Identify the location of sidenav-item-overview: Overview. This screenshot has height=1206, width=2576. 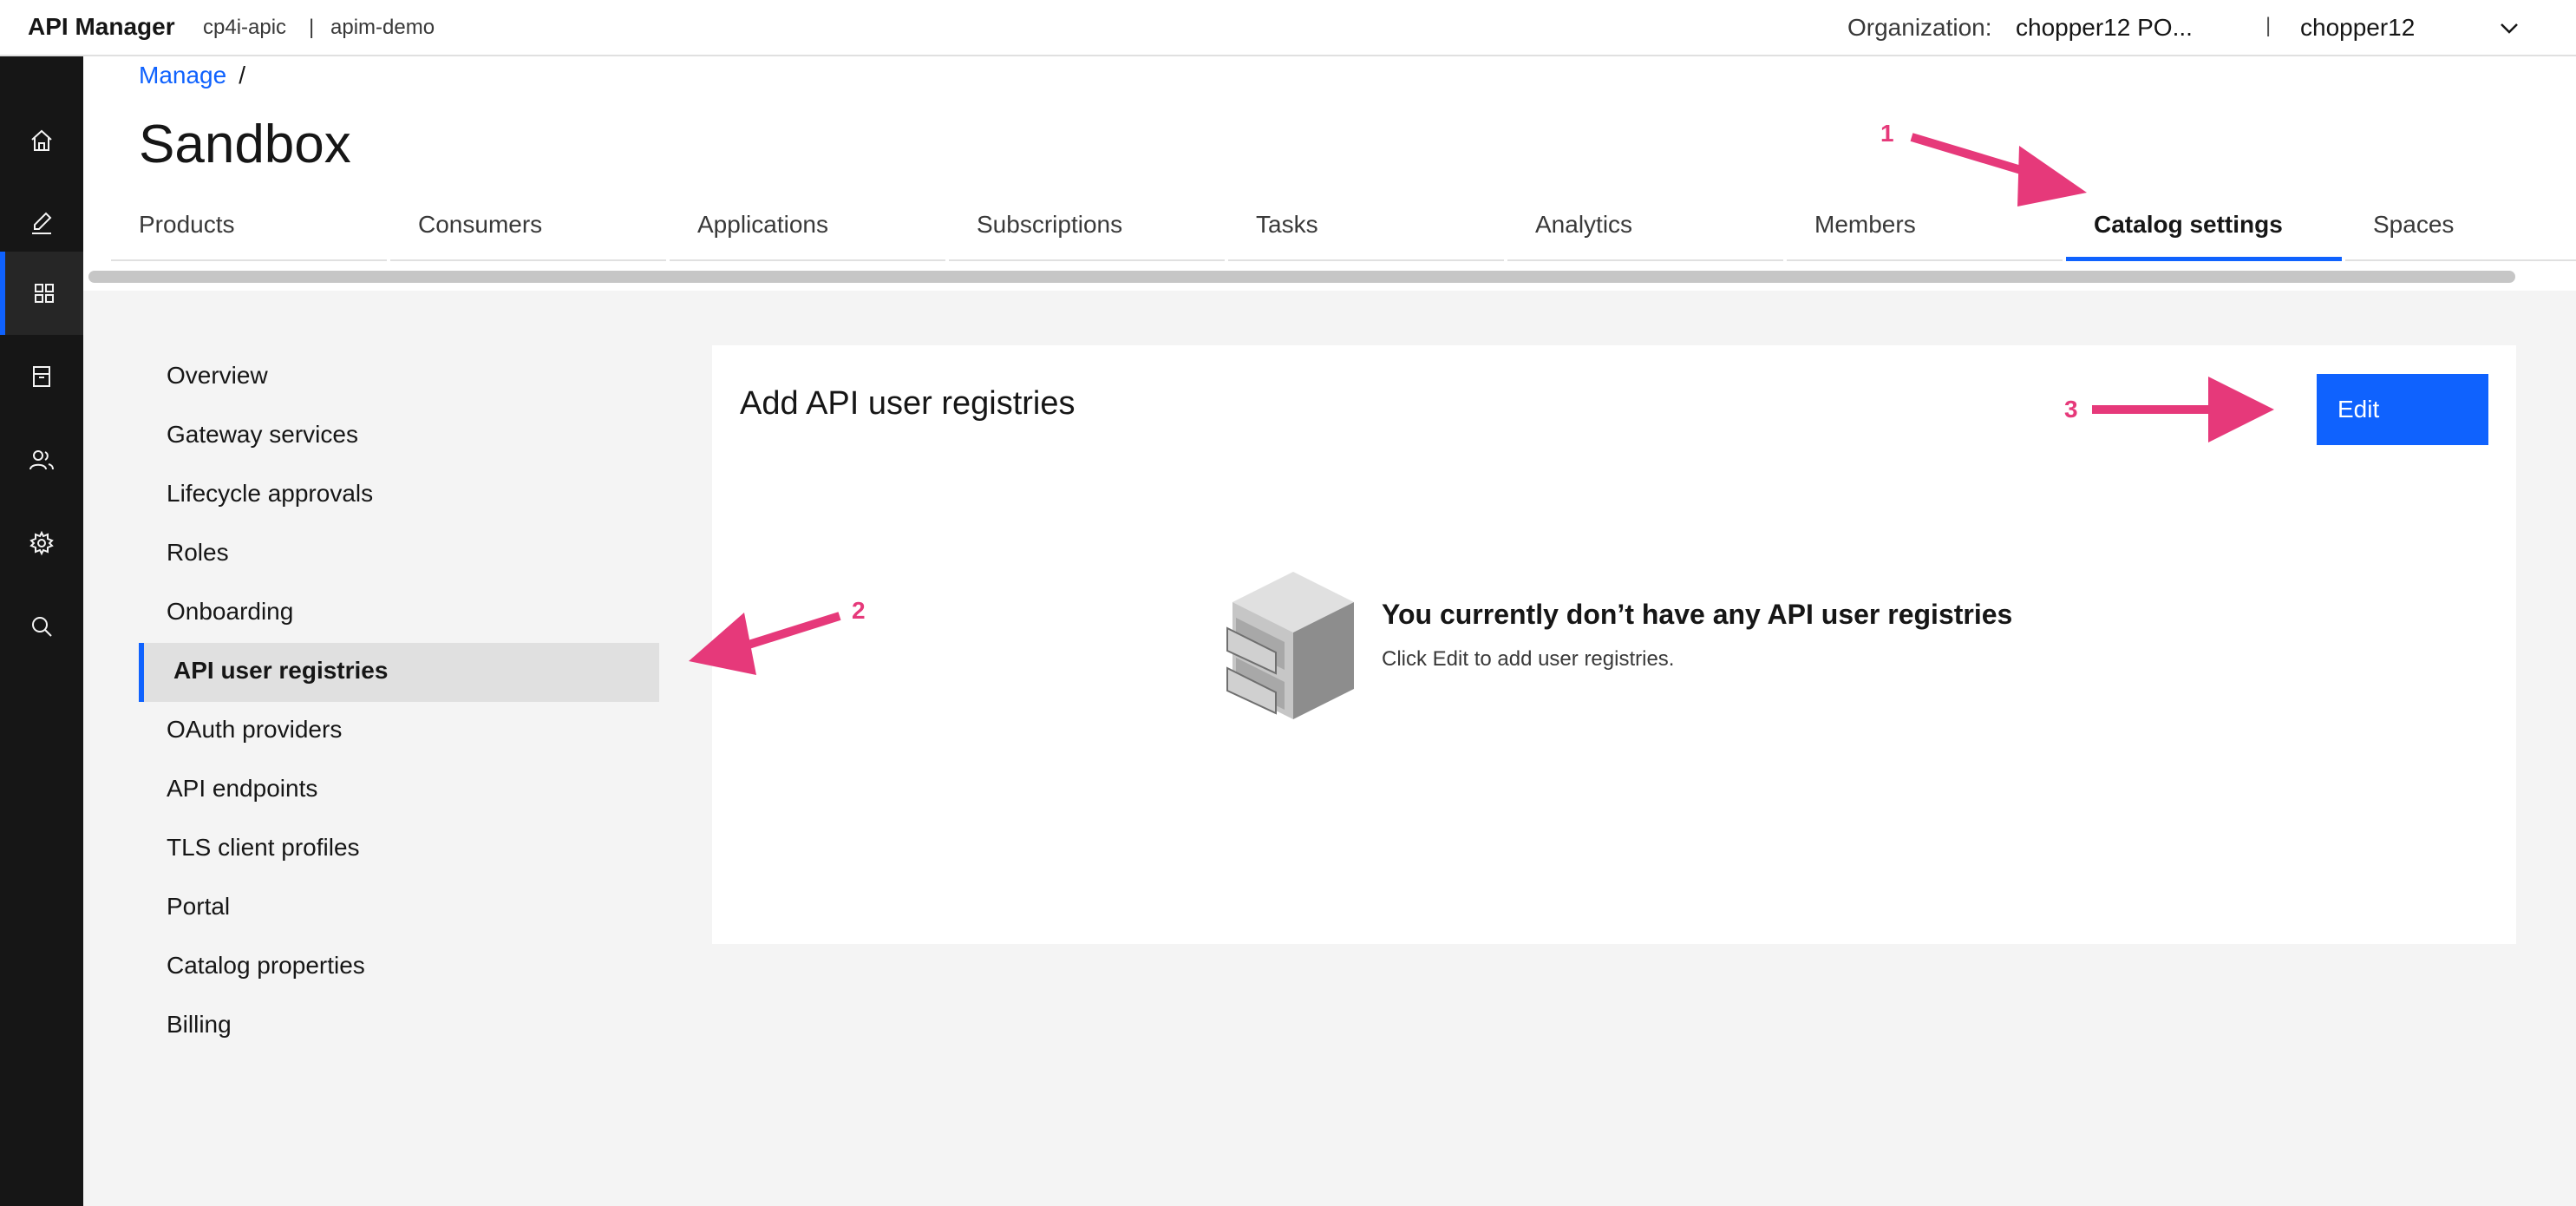
(399, 377).